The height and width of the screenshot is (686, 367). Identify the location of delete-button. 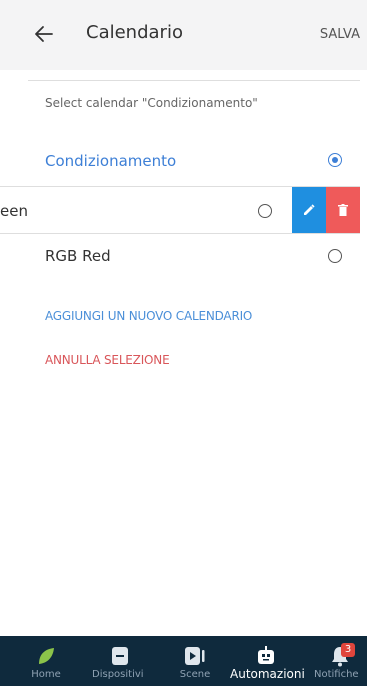
(343, 210).